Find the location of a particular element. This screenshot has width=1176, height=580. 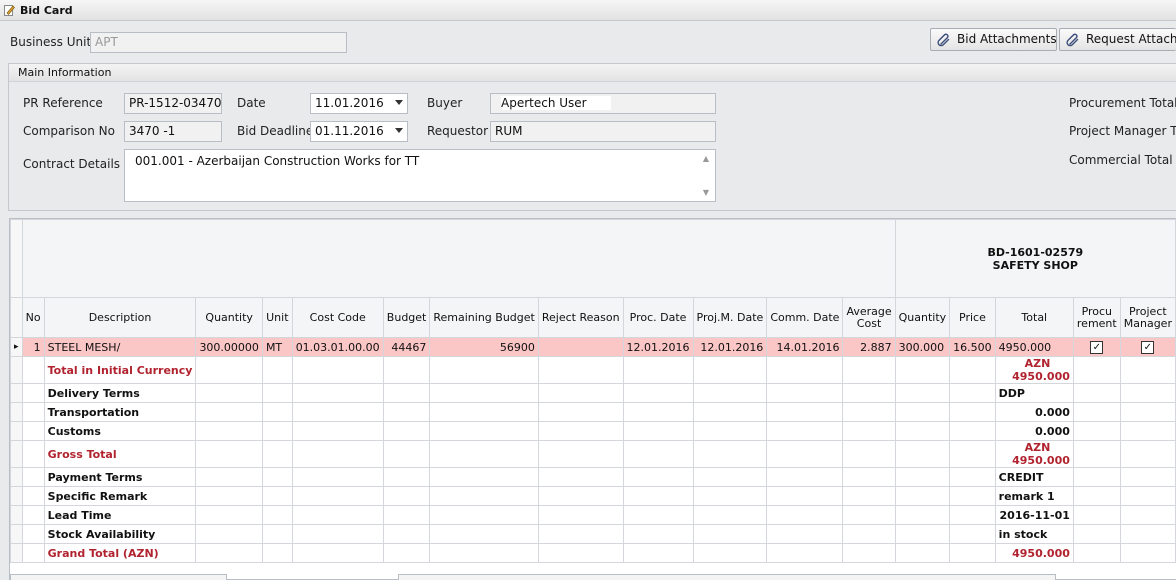

scroll-down-icon: ▼ is located at coordinates (706, 192).